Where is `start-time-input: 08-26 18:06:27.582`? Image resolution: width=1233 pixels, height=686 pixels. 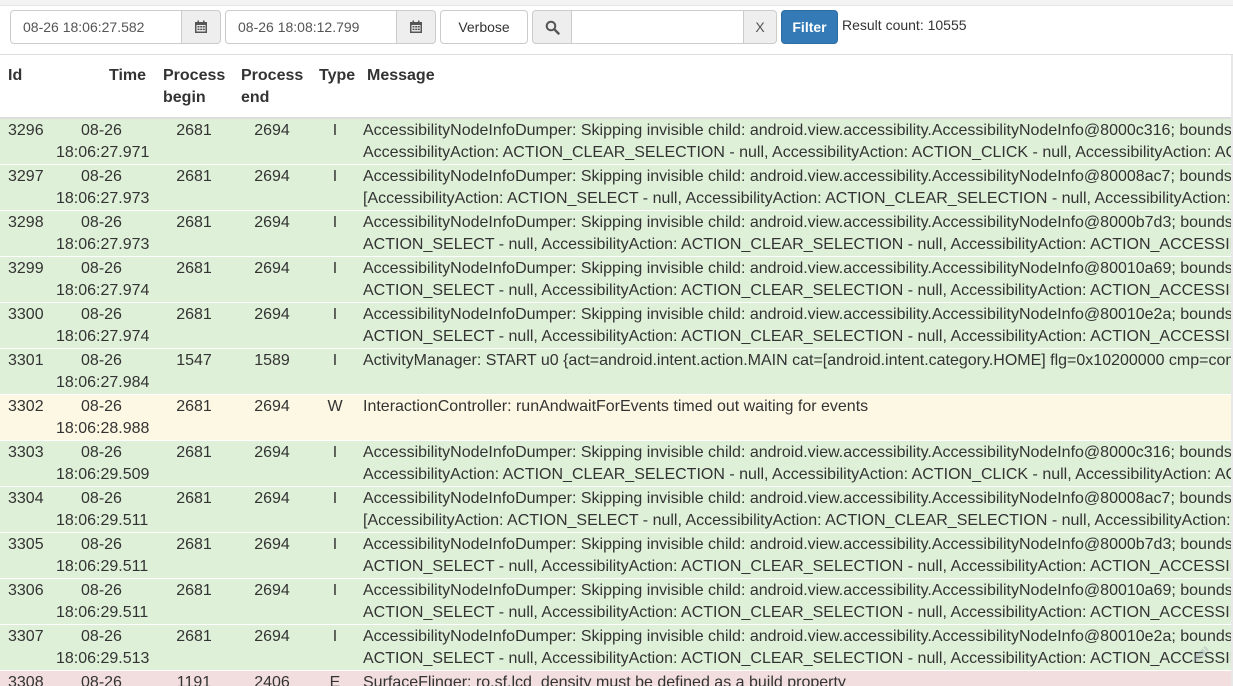
start-time-input: 08-26 18:06:27.582 is located at coordinates (96, 27).